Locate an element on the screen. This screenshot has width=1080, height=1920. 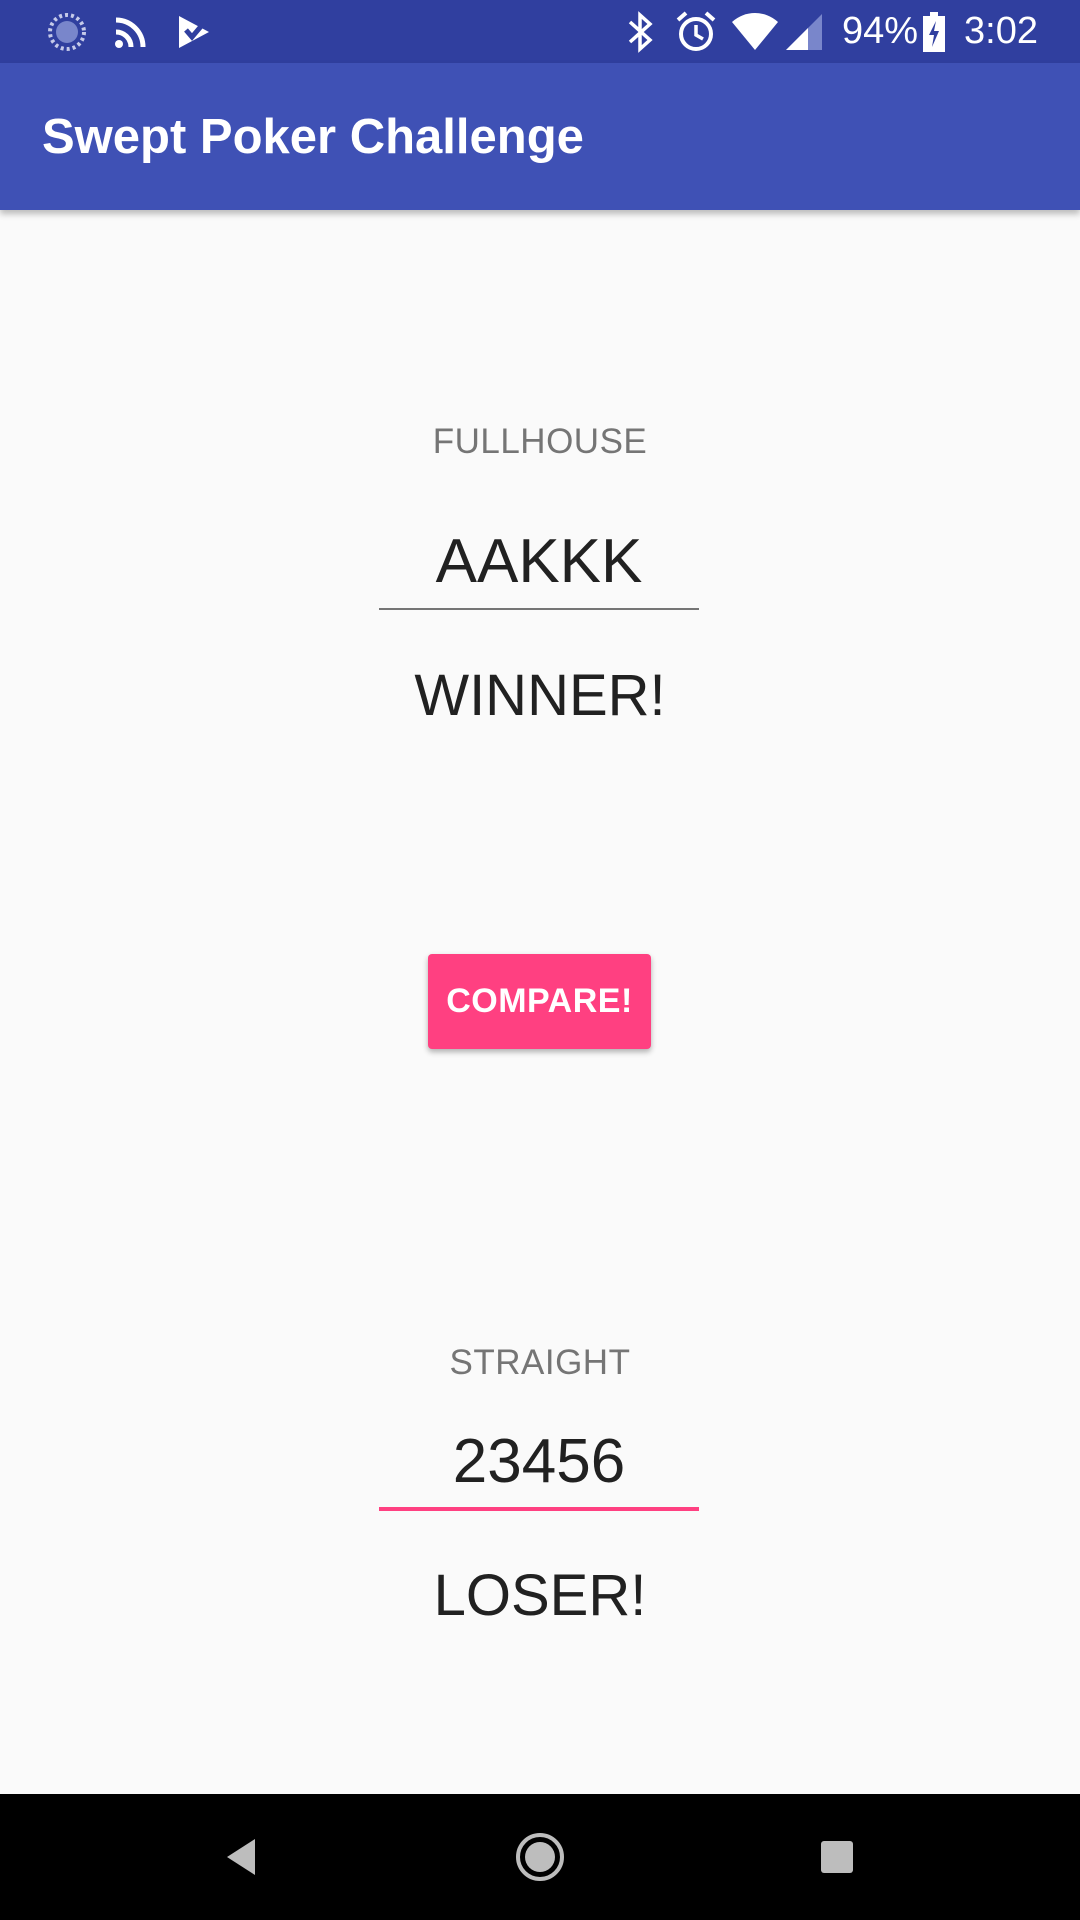
wifi-icon is located at coordinates (755, 31).